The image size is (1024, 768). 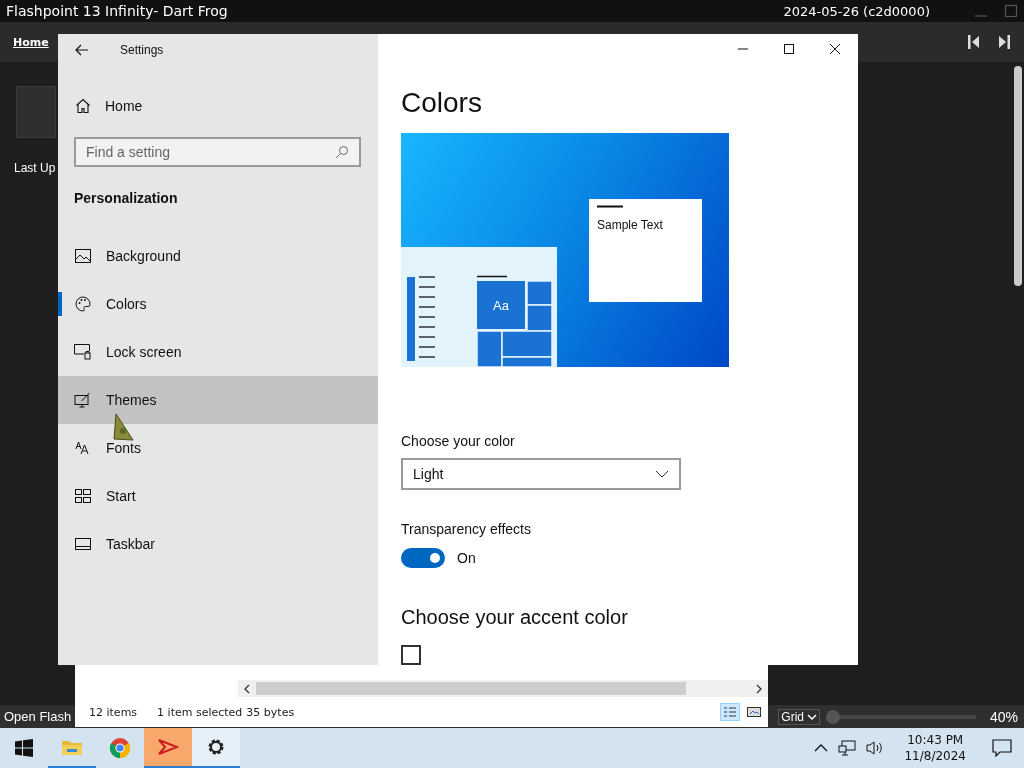 I want to click on settings-icon, so click(x=216, y=747).